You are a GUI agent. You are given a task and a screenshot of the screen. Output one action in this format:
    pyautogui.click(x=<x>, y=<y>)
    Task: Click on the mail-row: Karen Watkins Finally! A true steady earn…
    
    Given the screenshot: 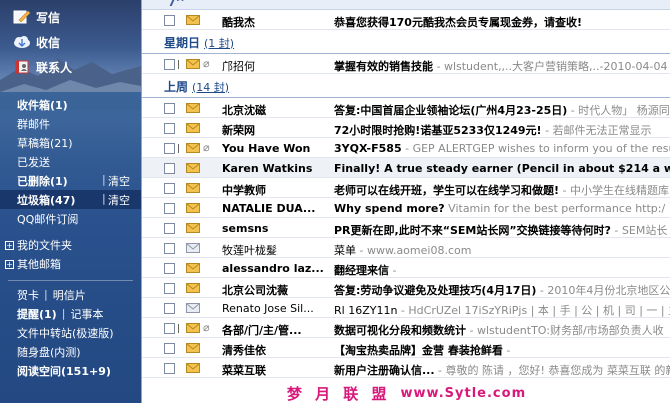 What is the action you would take?
    pyautogui.click(x=406, y=168)
    